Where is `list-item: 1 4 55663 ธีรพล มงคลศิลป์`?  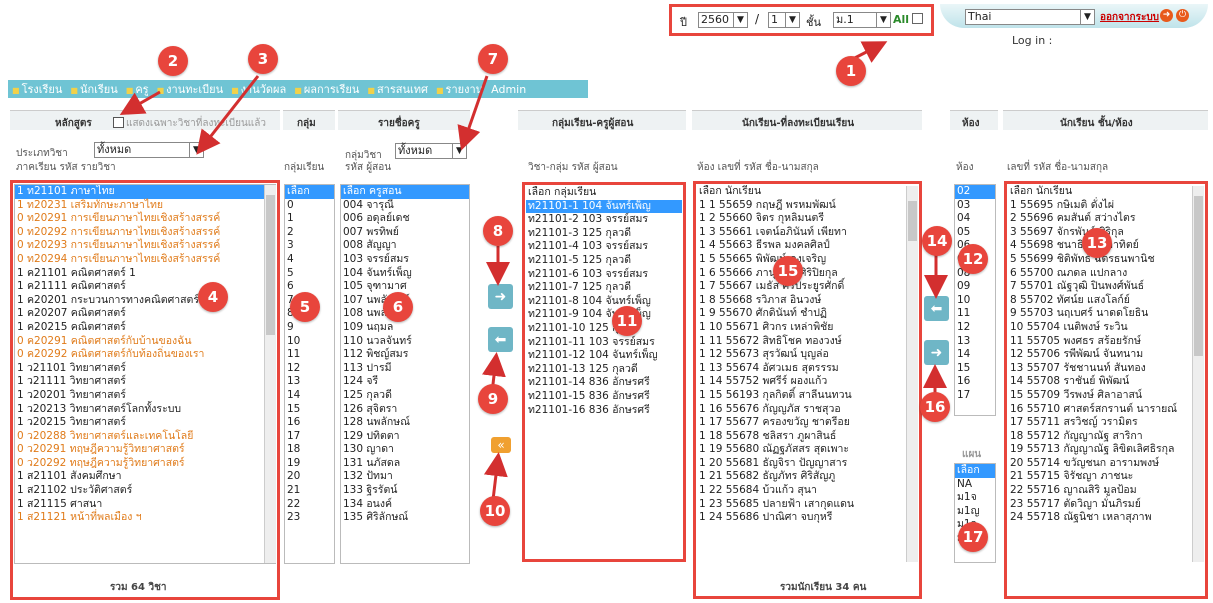
list-item: 1 4 55663 ธีรพล มงคลศิลป์ is located at coordinates (807, 246).